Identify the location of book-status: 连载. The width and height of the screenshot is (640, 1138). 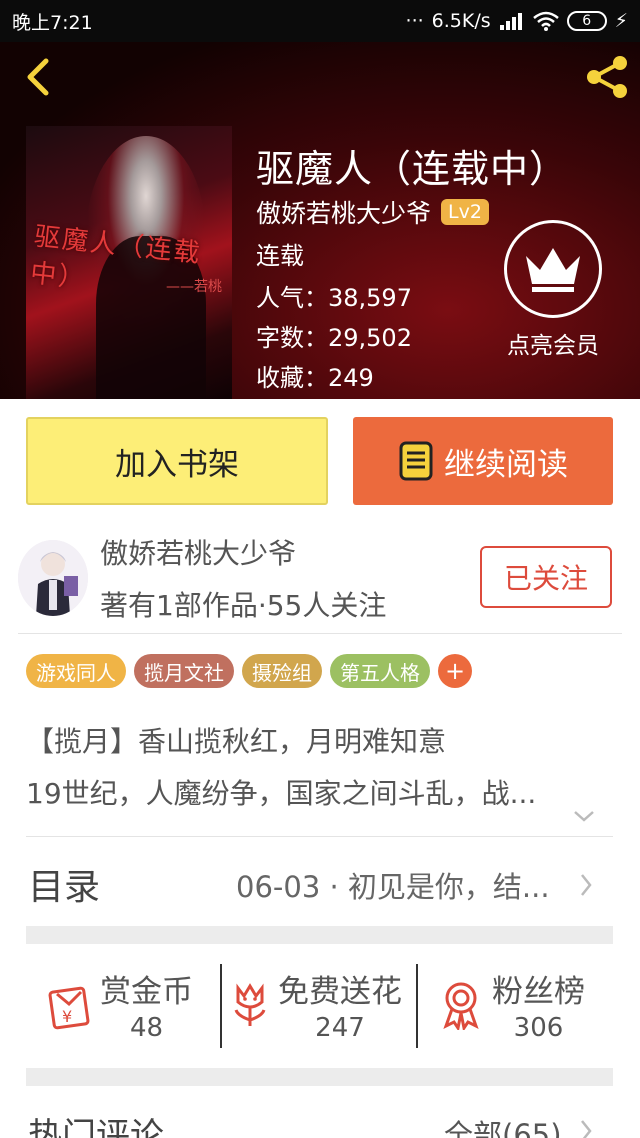
(280, 256).